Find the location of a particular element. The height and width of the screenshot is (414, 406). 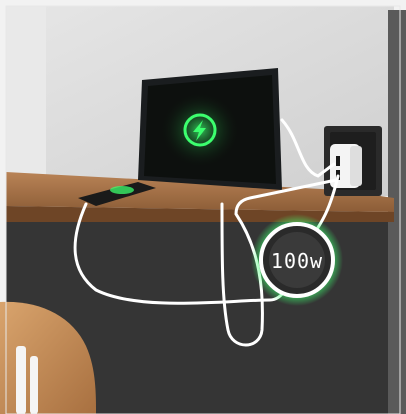

wireless-charge-icon is located at coordinates (122, 190).